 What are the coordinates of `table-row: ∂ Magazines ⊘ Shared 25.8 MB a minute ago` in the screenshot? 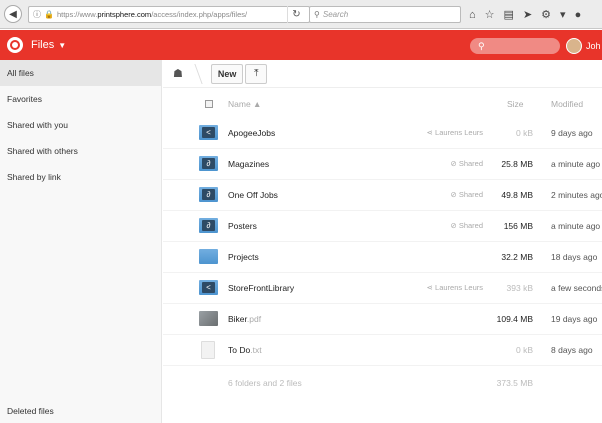 It's located at (382, 164).